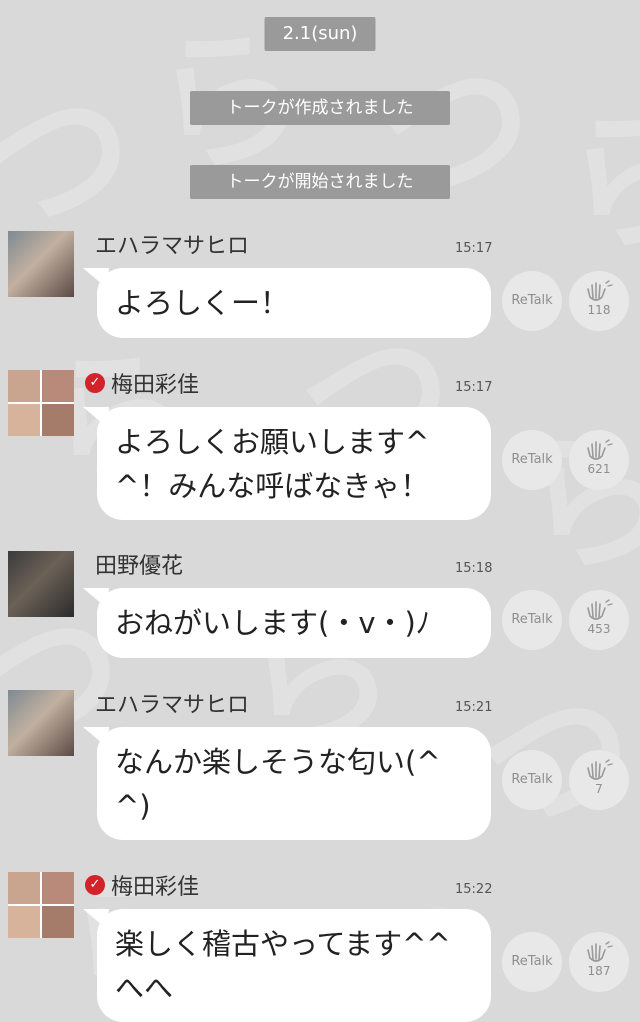 The width and height of the screenshot is (640, 1022). What do you see at coordinates (294, 303) in the screenshot?
I see `message-bubble: よろしくー！` at bounding box center [294, 303].